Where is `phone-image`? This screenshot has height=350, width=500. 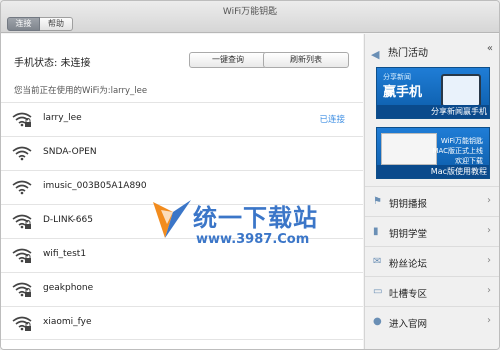
phone-image is located at coordinates (461, 90).